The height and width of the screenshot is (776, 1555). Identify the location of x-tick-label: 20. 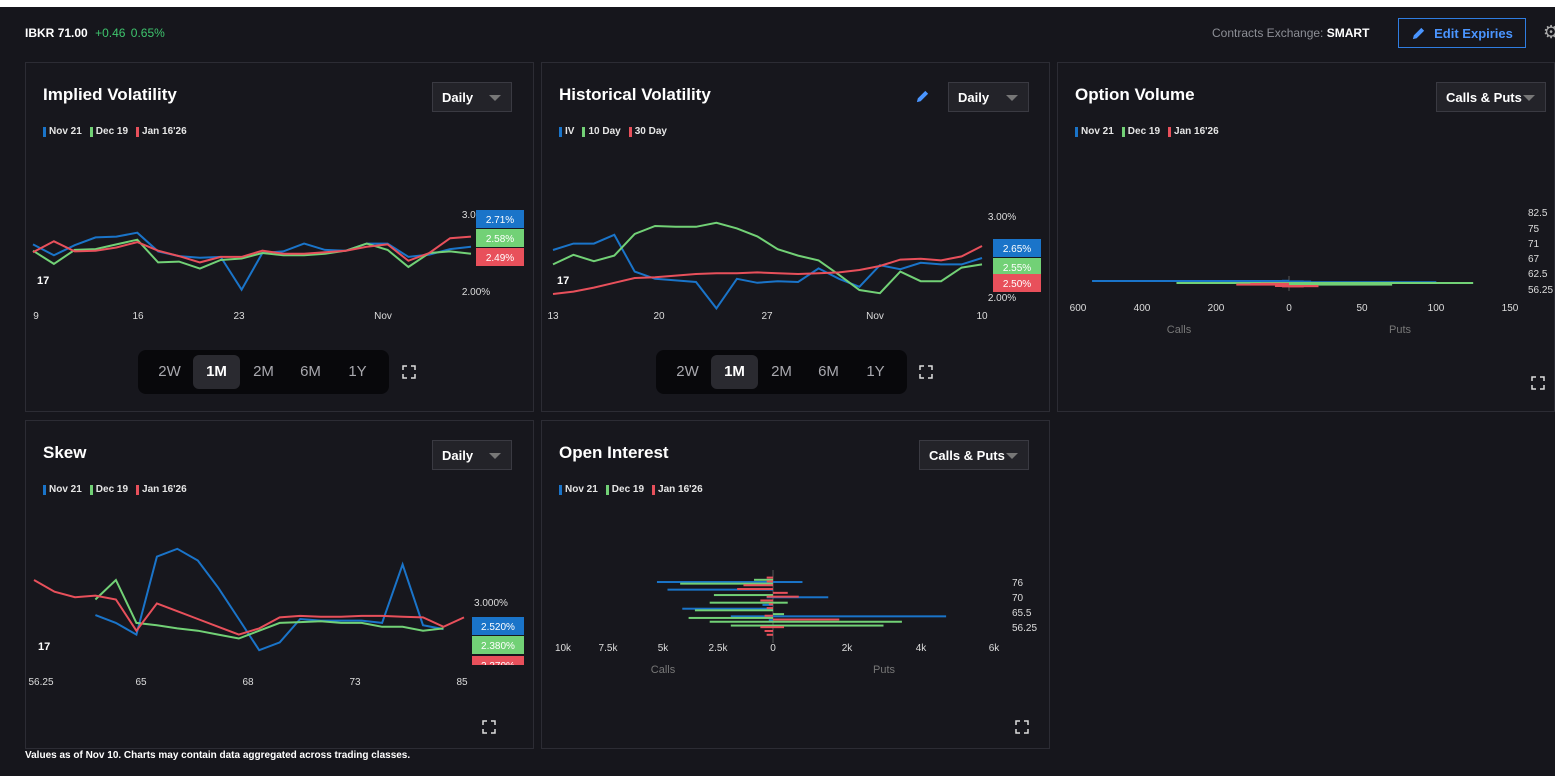
(659, 316).